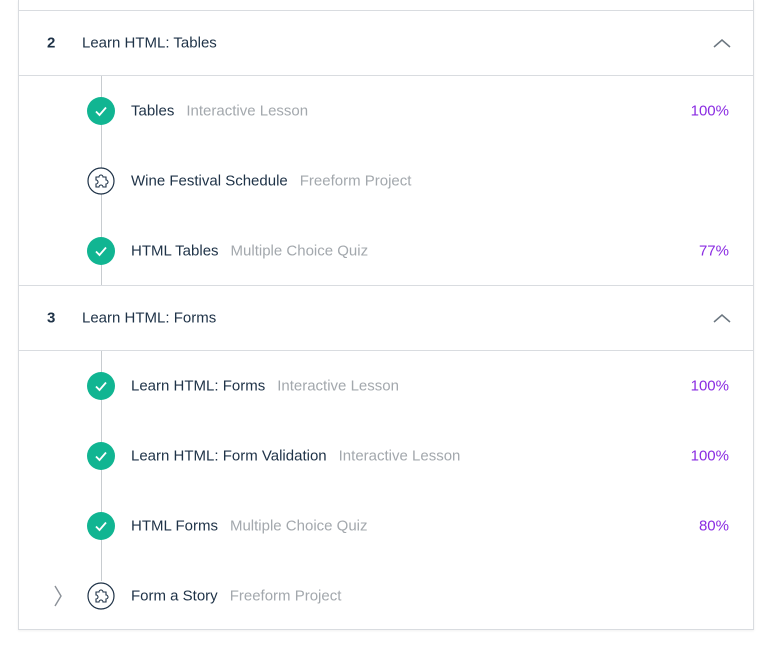  I want to click on lesson-label: Learn HTML: Forms Interactive Lesson, so click(265, 386).